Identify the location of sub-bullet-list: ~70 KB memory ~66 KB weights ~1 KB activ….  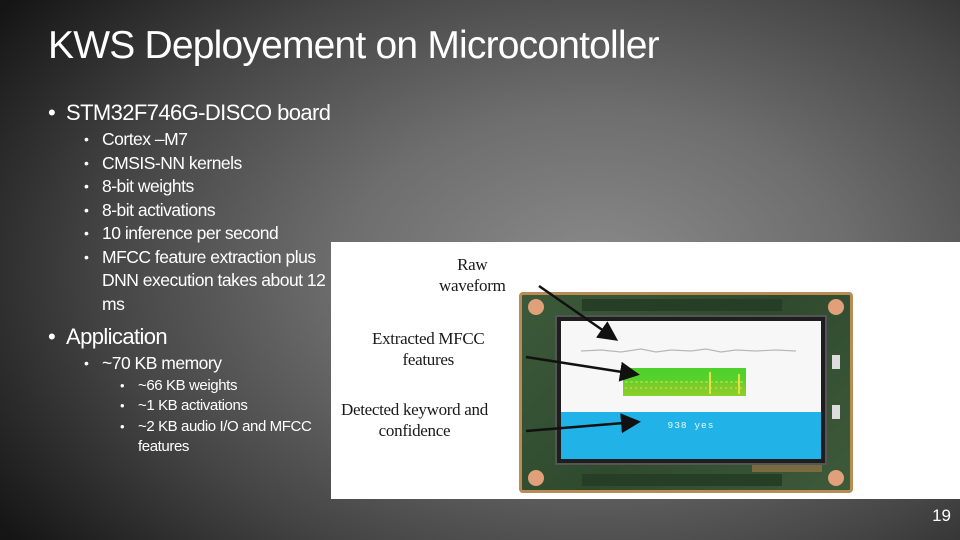
(216, 405).